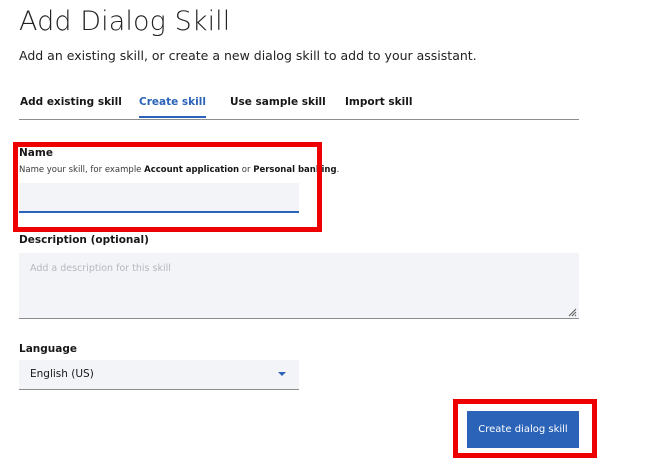  I want to click on tab-use-sample-skill: Use sample skill, so click(278, 107).